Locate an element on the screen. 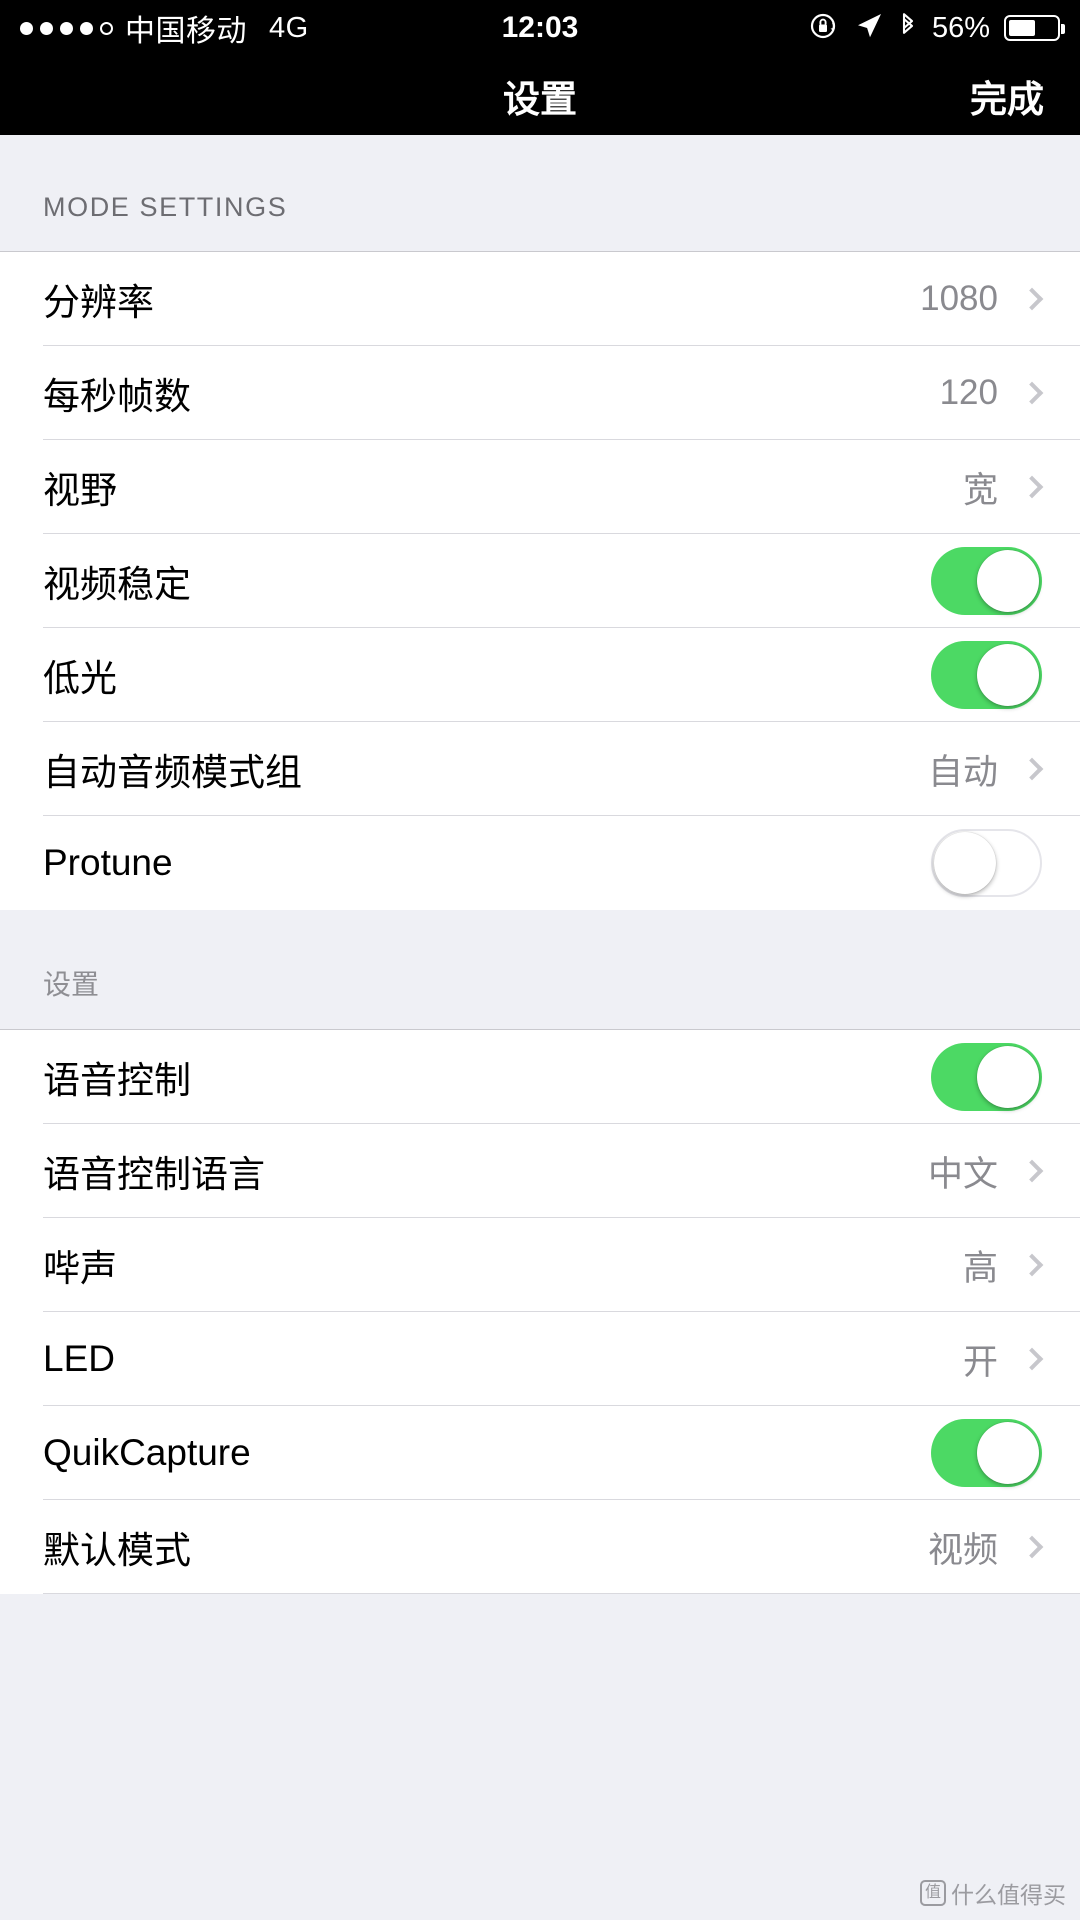  row-voice-control-language: 语音控制语言 中文 is located at coordinates (540, 1171).